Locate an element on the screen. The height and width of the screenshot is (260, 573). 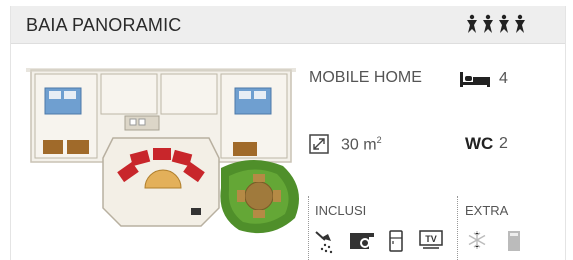
coffee-machine-icon is located at coordinates (362, 241).